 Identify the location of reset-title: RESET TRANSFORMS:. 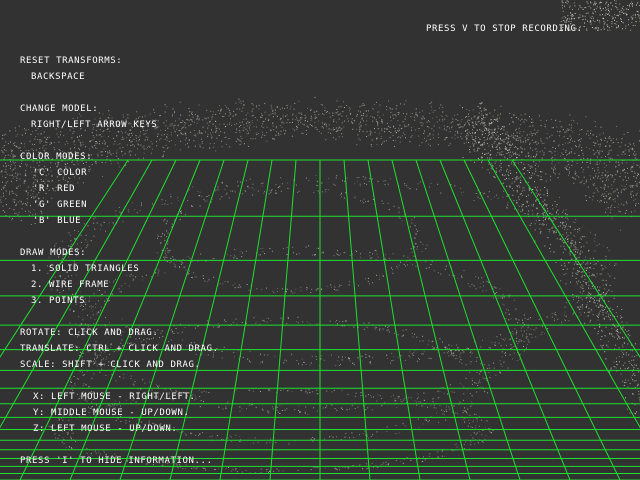
(71, 61).